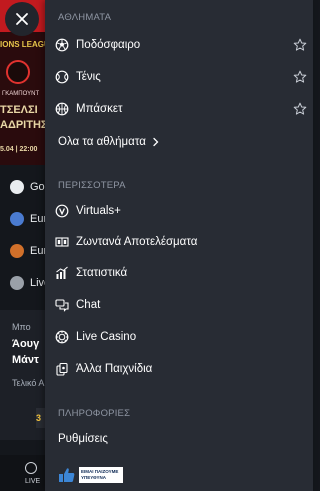 This screenshot has height=491, width=320. I want to click on banner-team-caption: ΓΚΑΜΠΟΥΝΤ, so click(21, 94).